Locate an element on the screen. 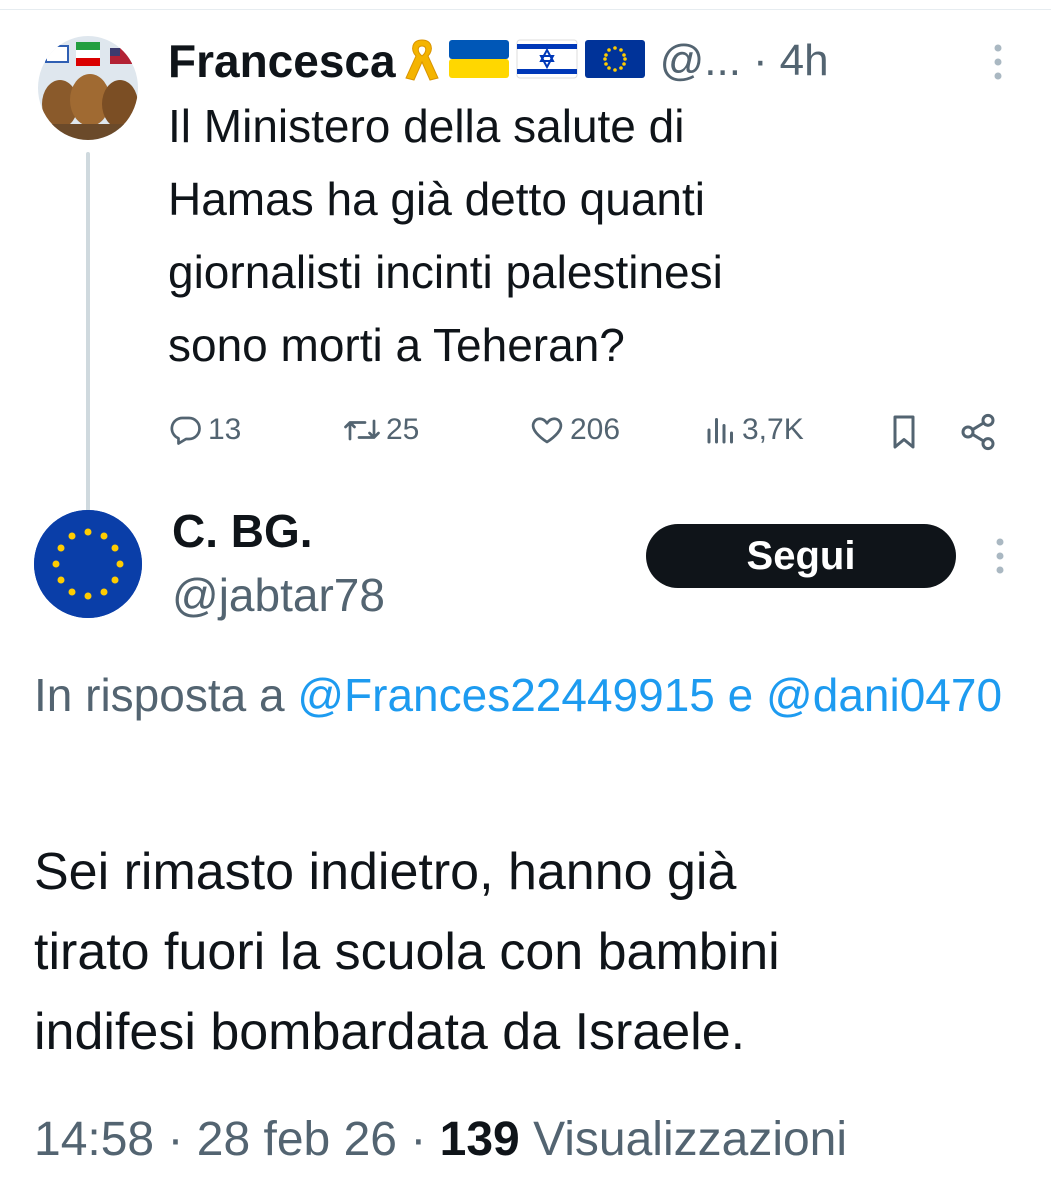 This screenshot has width=1051, height=1200. lions-flags-avatar-icon is located at coordinates (88, 88).